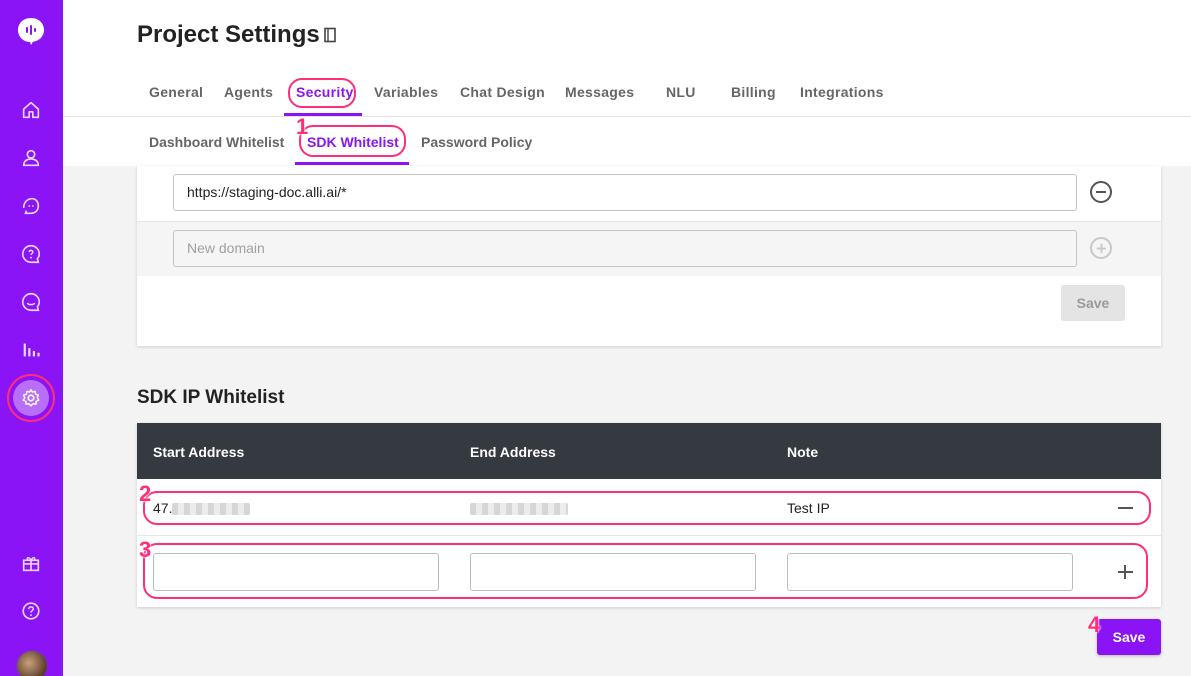 The image size is (1191, 676). I want to click on domain-row: https://staging-doc.alli.ai/*, so click(649, 193).